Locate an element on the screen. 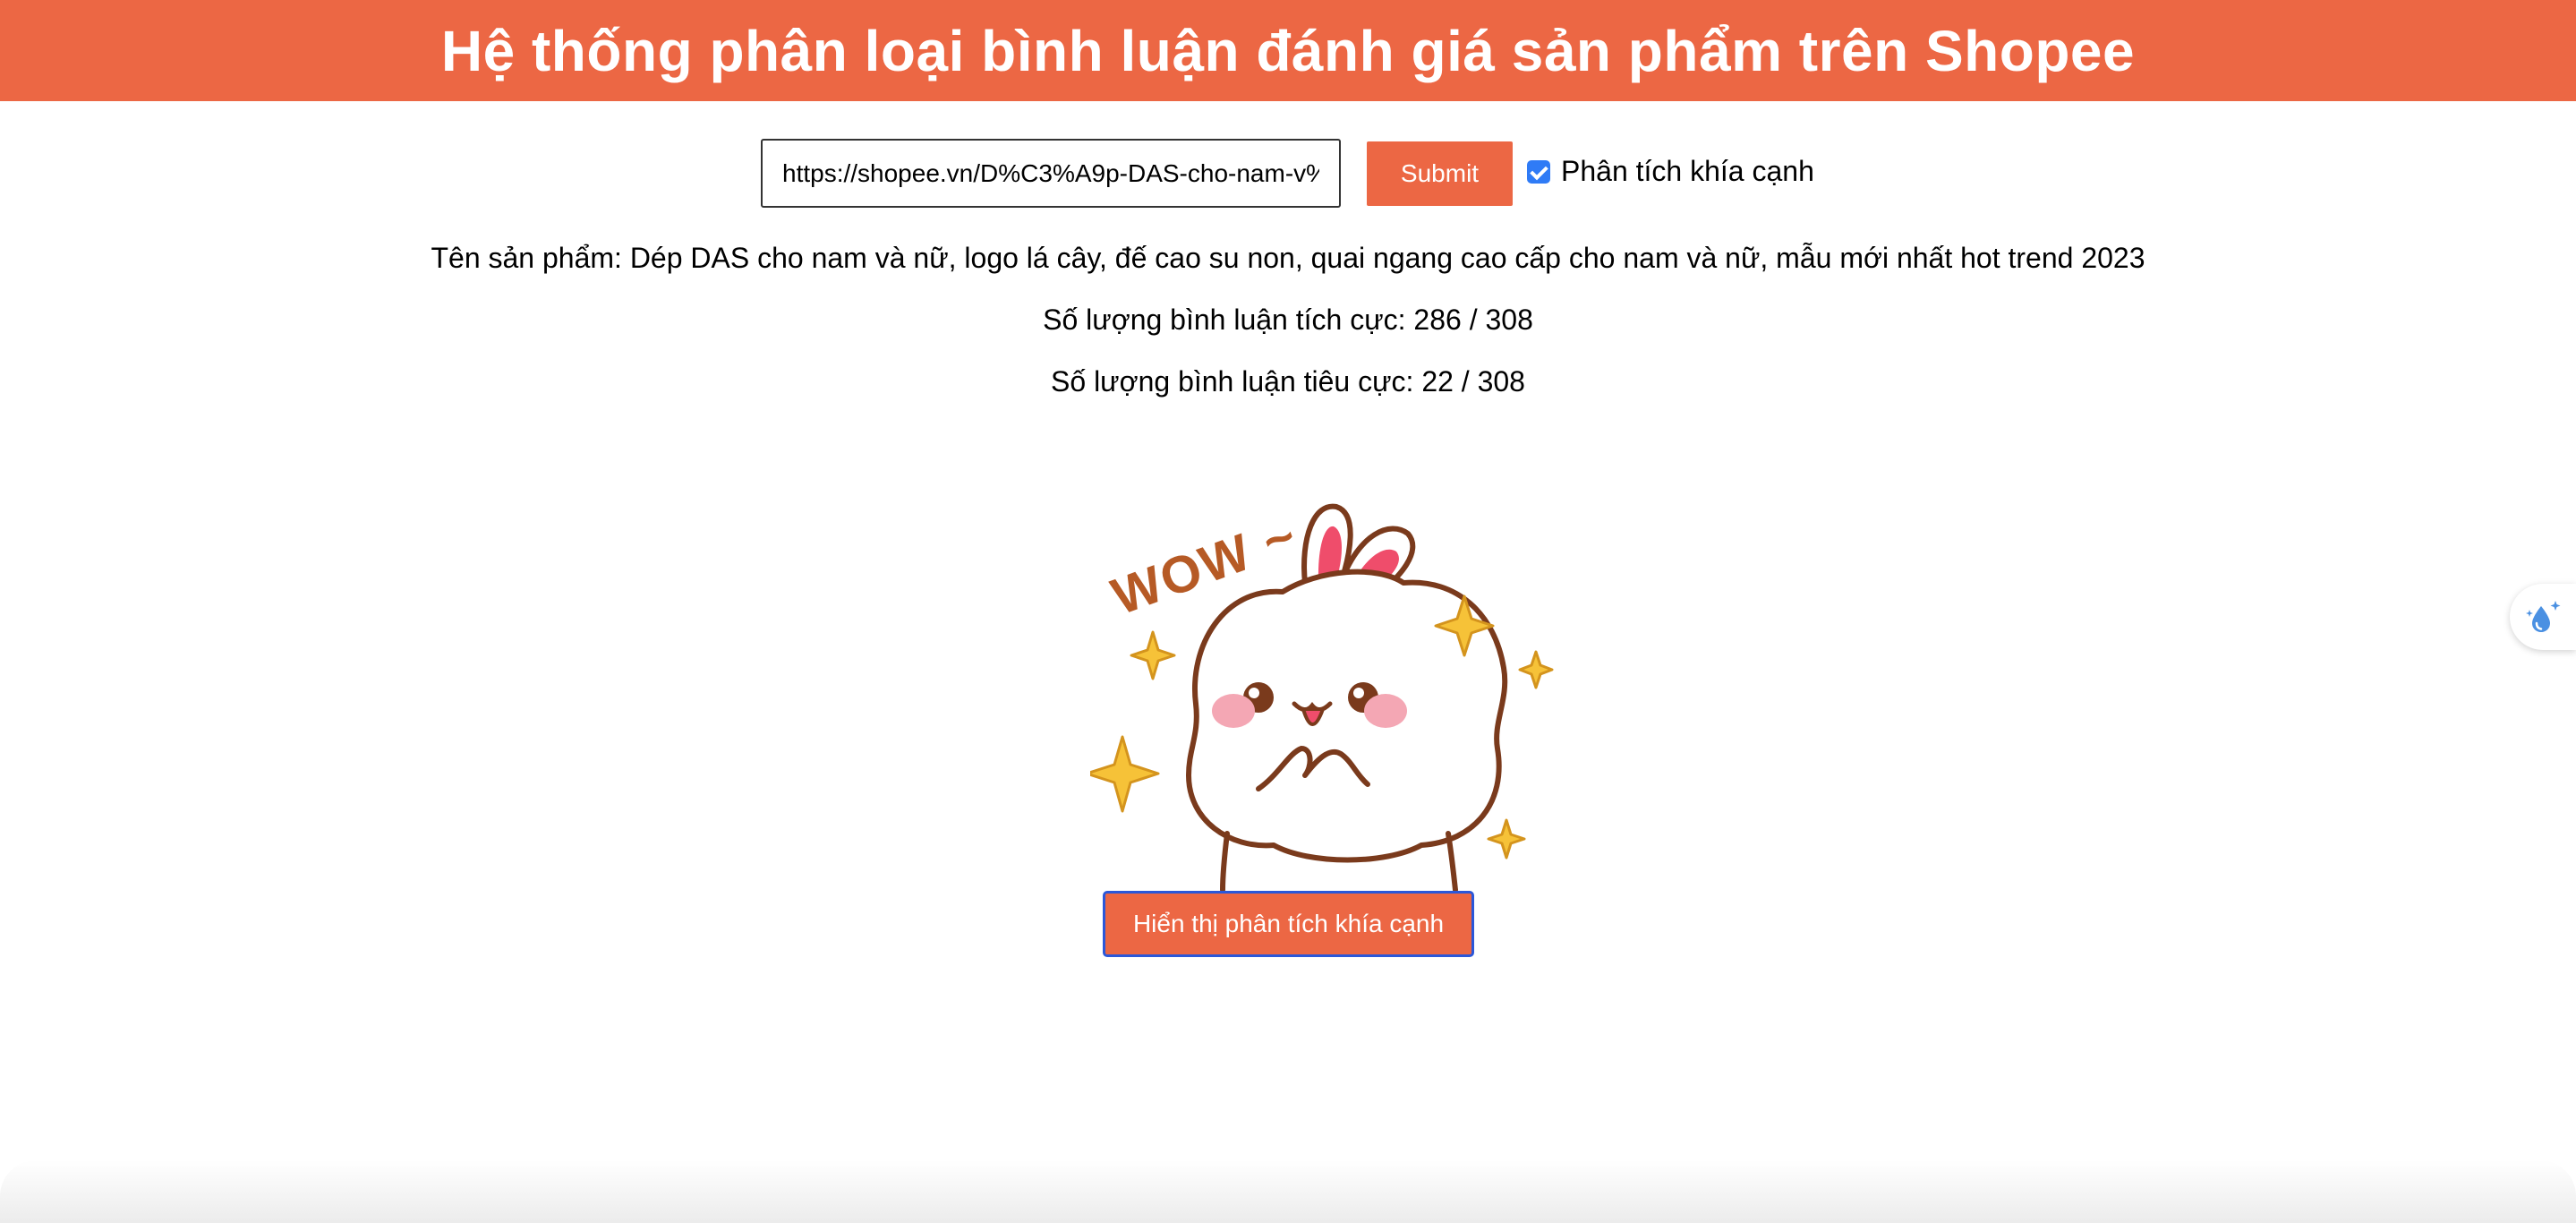 Image resolution: width=2576 pixels, height=1223 pixels. bottom-shadow is located at coordinates (1288, 1191).